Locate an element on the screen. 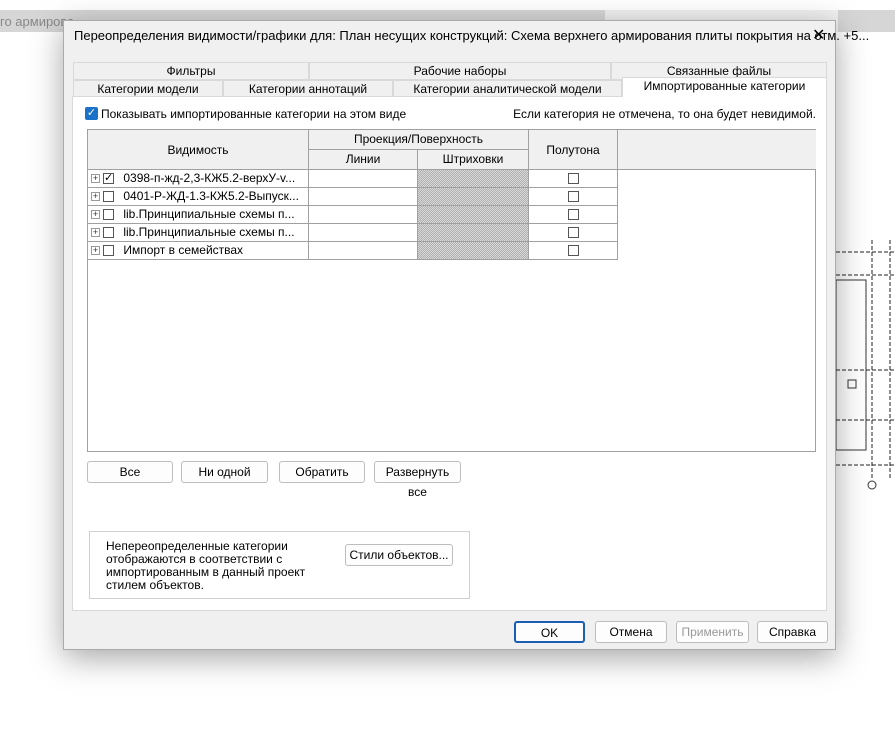 The height and width of the screenshot is (738, 895). tab-worksets: Рабочие наборы is located at coordinates (460, 71).